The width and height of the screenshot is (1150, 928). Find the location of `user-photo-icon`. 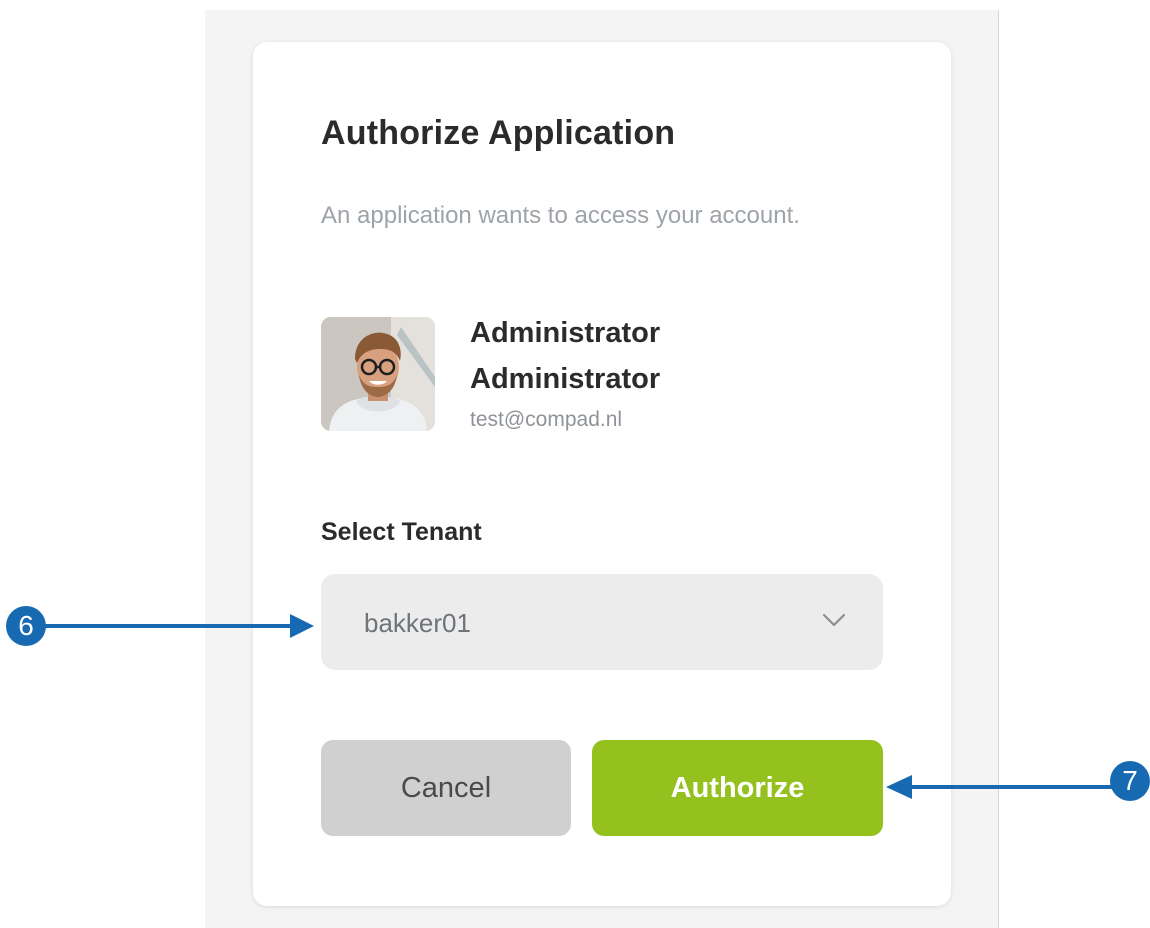

user-photo-icon is located at coordinates (378, 374).